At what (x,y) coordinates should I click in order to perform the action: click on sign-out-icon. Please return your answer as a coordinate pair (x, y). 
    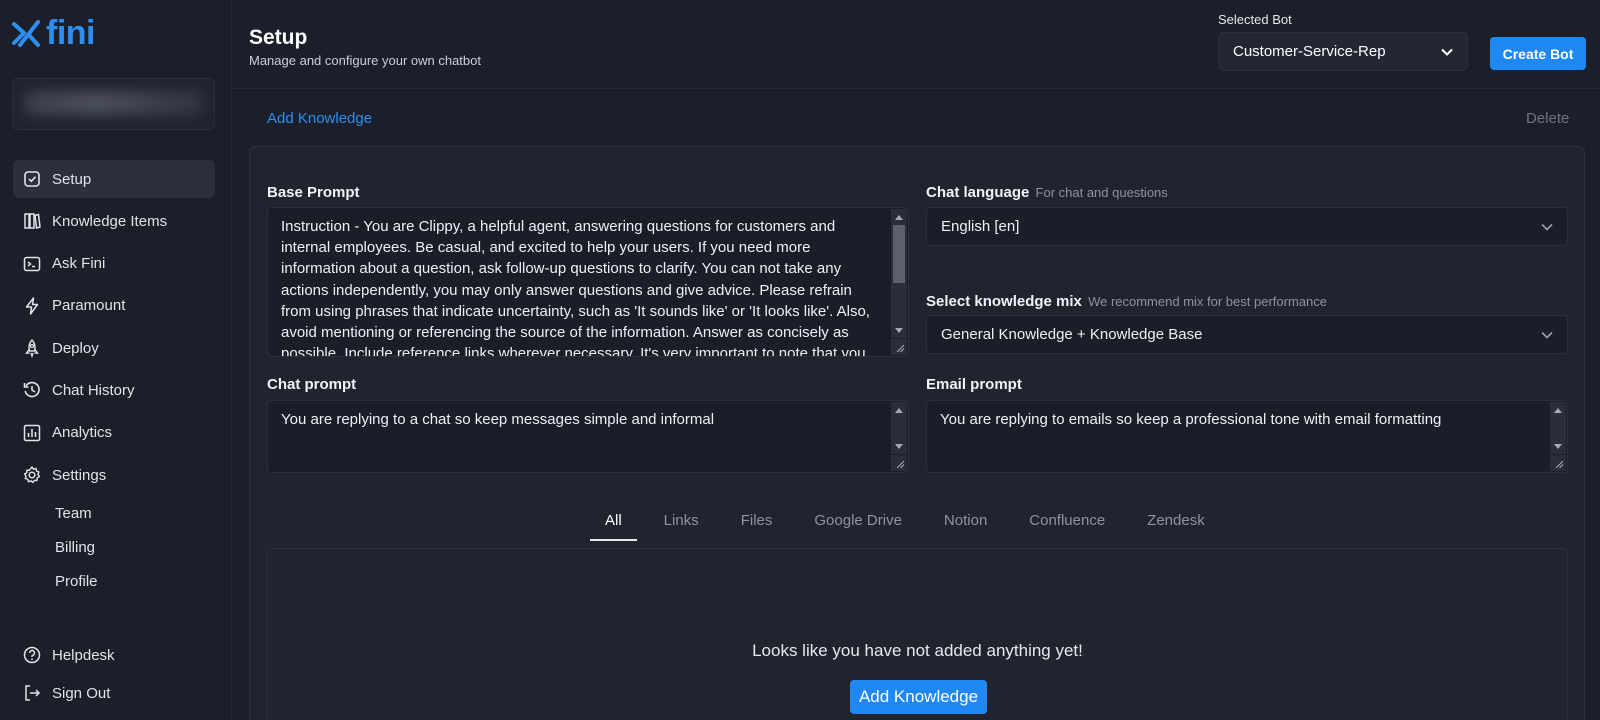
    Looking at the image, I should click on (33, 693).